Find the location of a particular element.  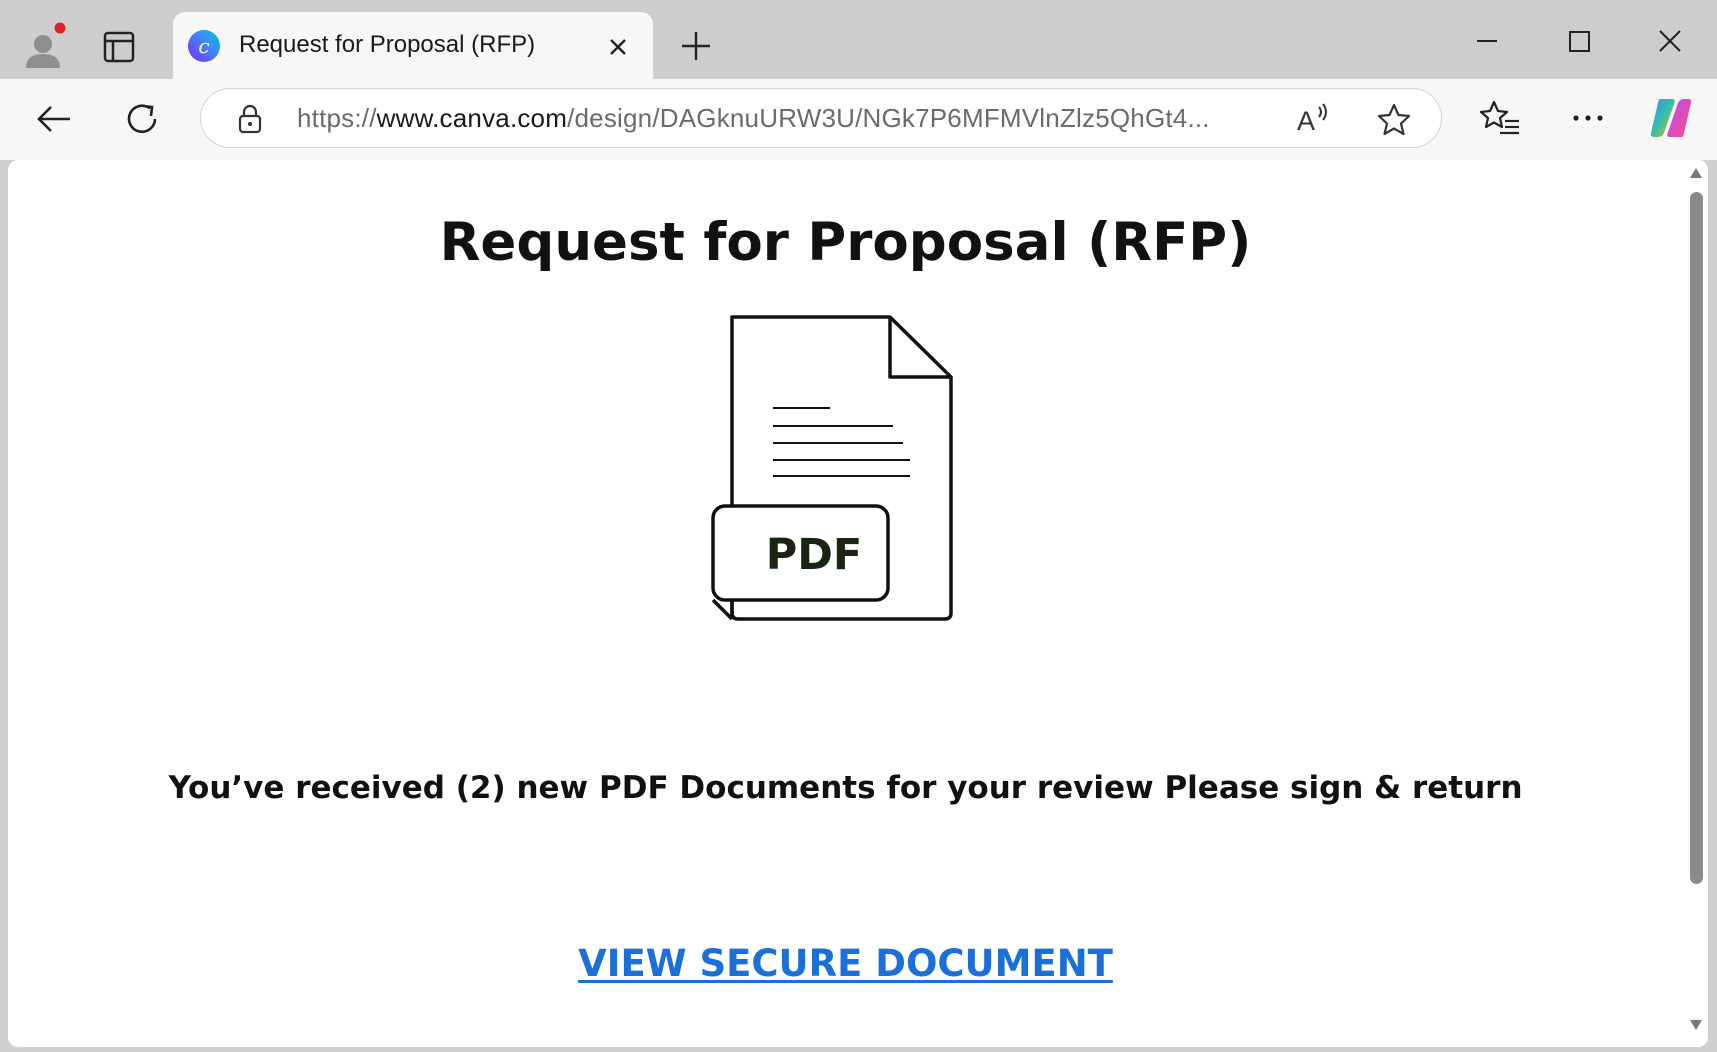

minimize-icon is located at coordinates (1487, 42).